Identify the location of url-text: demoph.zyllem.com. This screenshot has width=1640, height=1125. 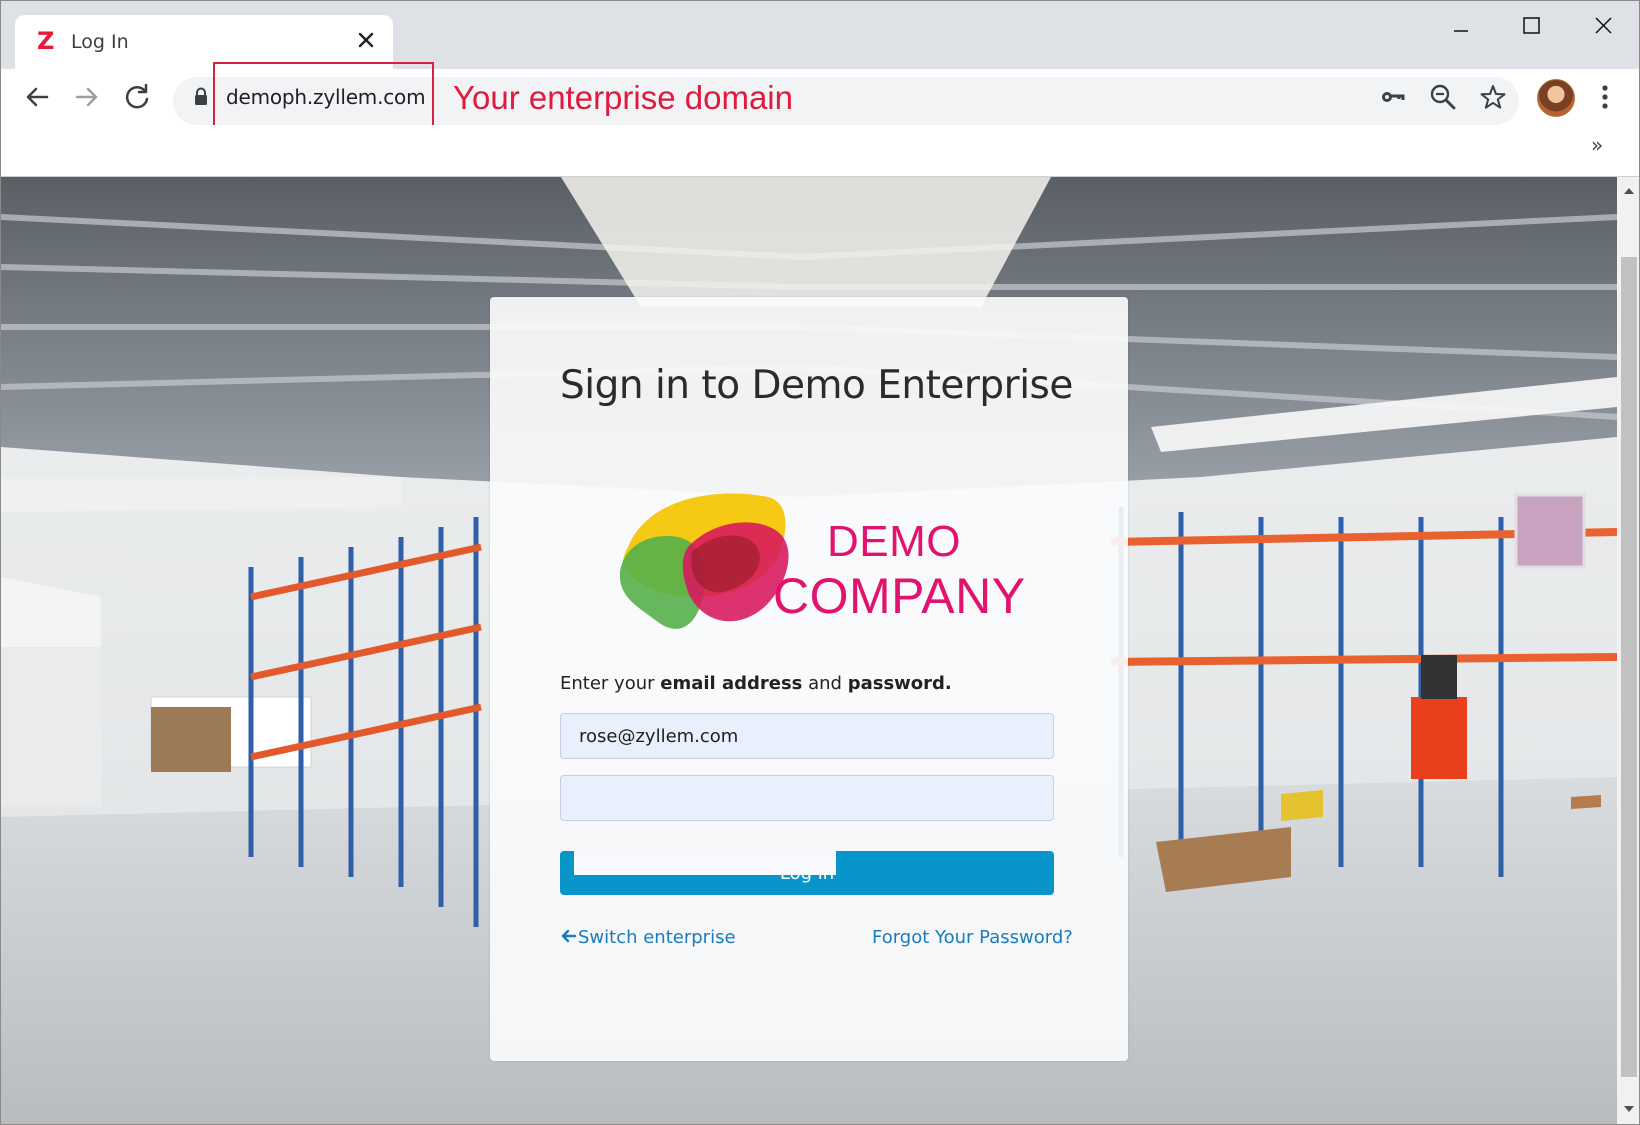
(326, 97).